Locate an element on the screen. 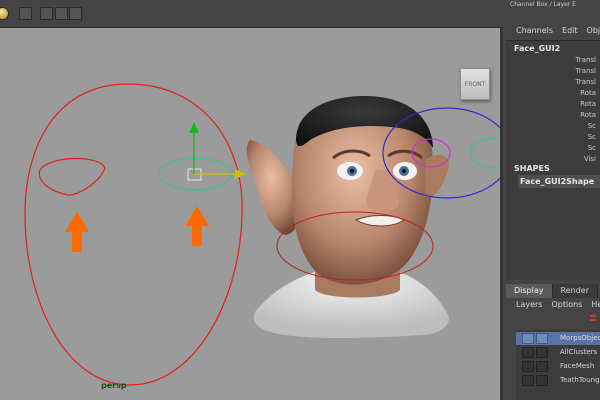 This screenshot has width=600, height=400. attr-translate-z: Transl is located at coordinates (586, 82).